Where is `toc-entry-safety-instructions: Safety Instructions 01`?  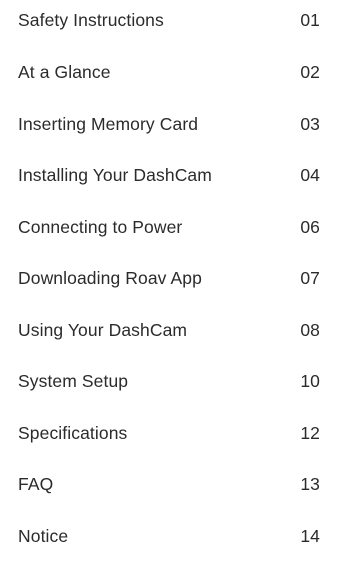
toc-entry-safety-instructions: Safety Instructions 01 is located at coordinates (169, 20).